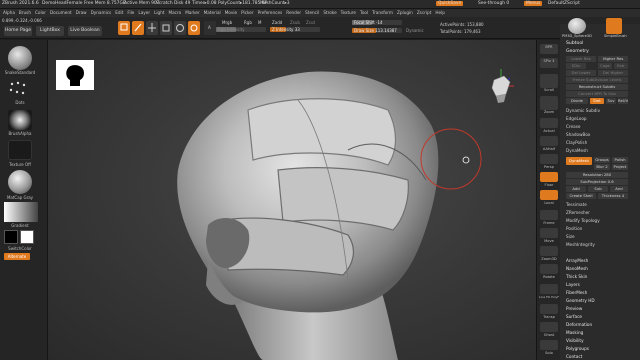  What do you see at coordinates (212, 13) in the screenshot?
I see `menu-item: Material` at bounding box center [212, 13].